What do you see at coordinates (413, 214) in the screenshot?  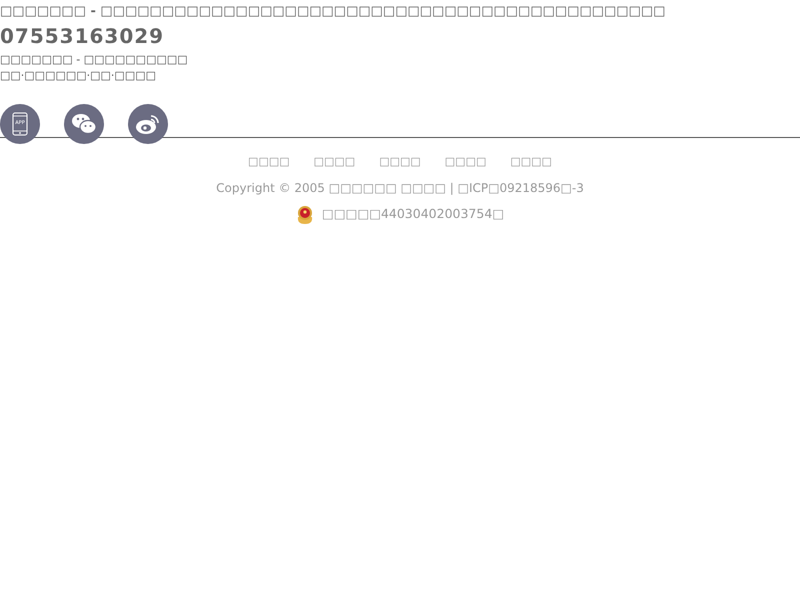 I see `police-record-link: □□□□□44030402003754□` at bounding box center [413, 214].